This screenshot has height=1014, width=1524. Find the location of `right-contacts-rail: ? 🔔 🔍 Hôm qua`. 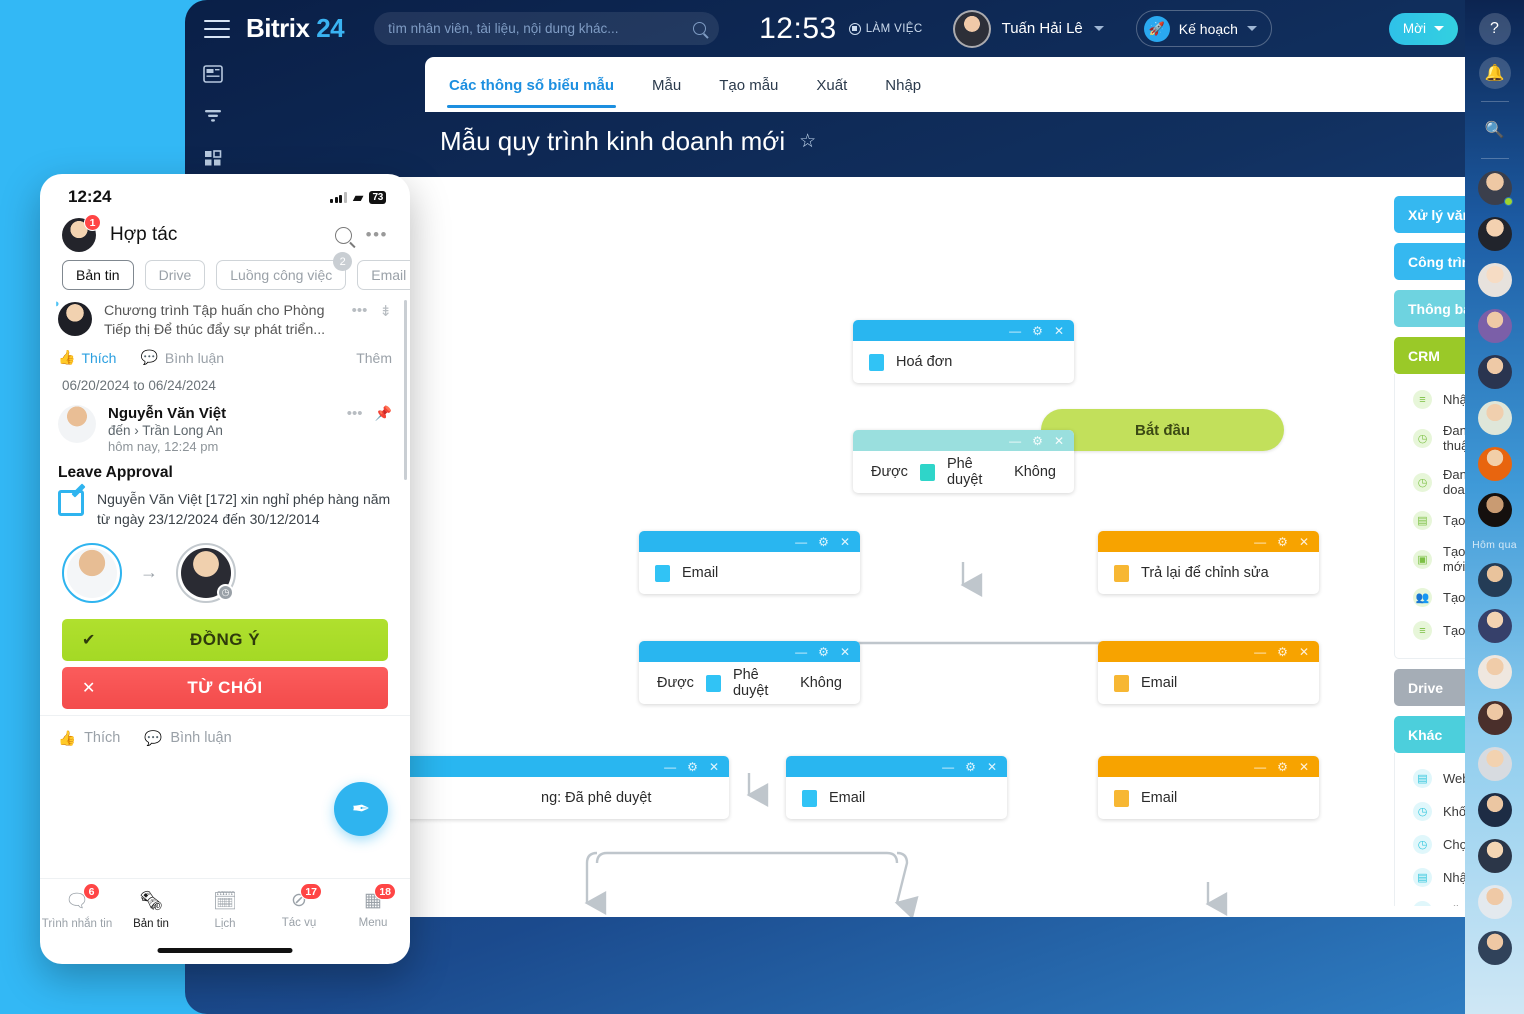

right-contacts-rail: ? 🔔 🔍 Hôm qua is located at coordinates (1494, 507).